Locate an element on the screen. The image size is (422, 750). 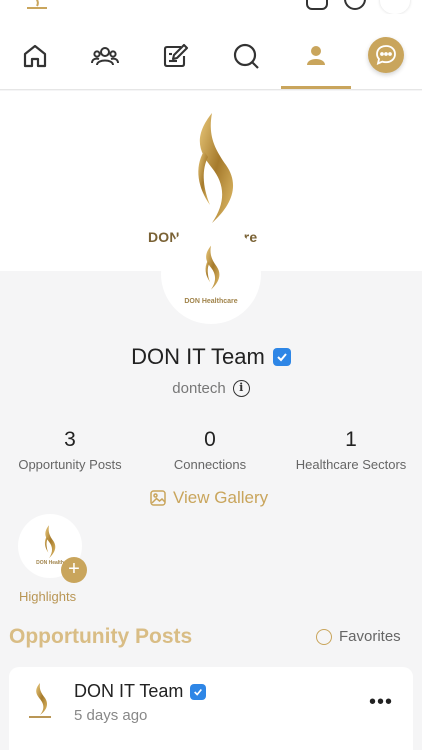
post-author-row: DON IT Team is located at coordinates (140, 691).